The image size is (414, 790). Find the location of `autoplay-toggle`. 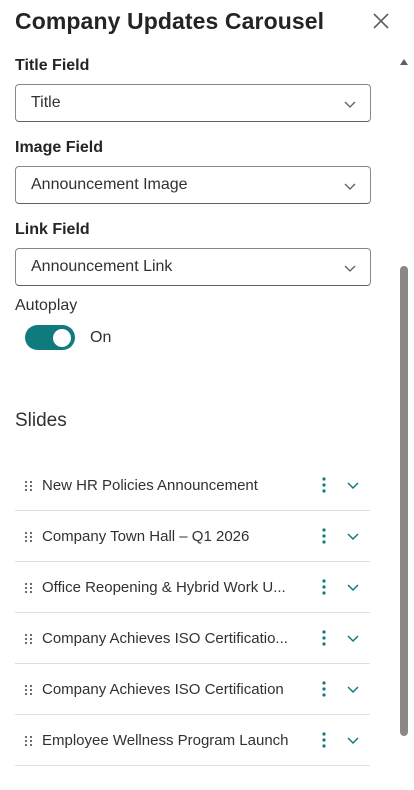

autoplay-toggle is located at coordinates (50, 337).